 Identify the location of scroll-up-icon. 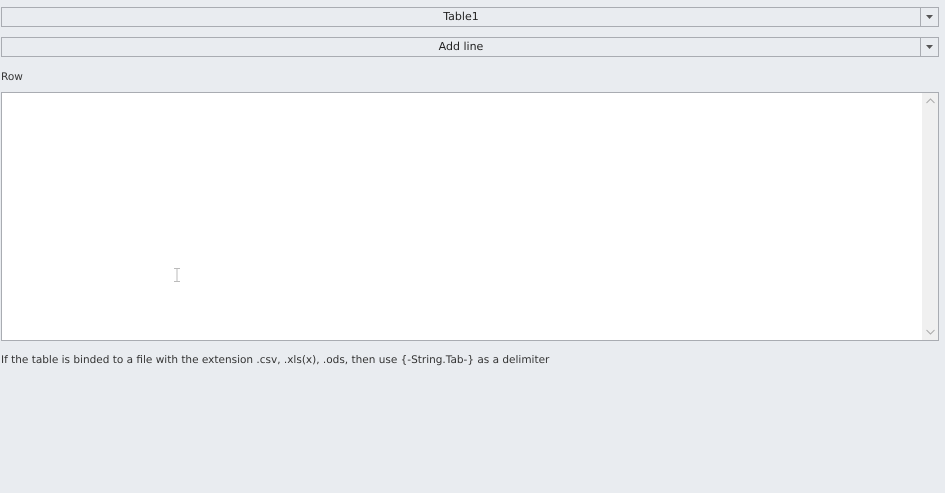
(930, 101).